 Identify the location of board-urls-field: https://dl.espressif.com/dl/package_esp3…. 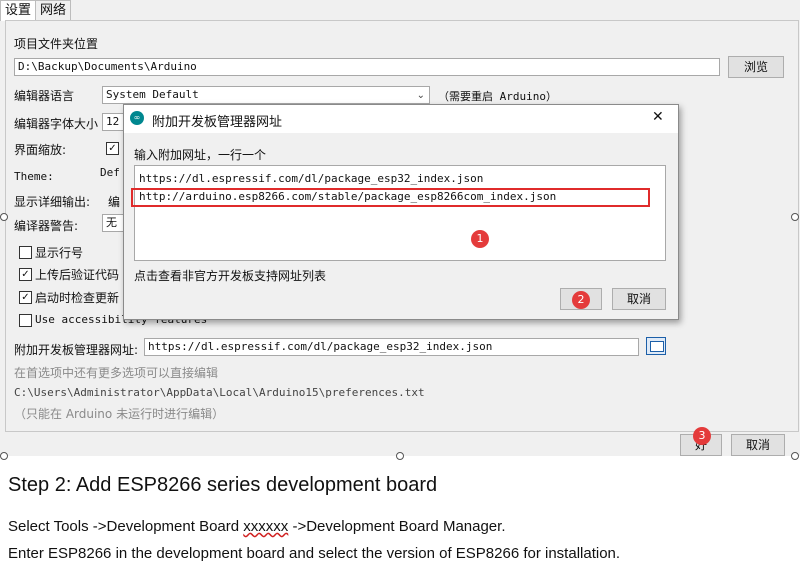
(391, 347).